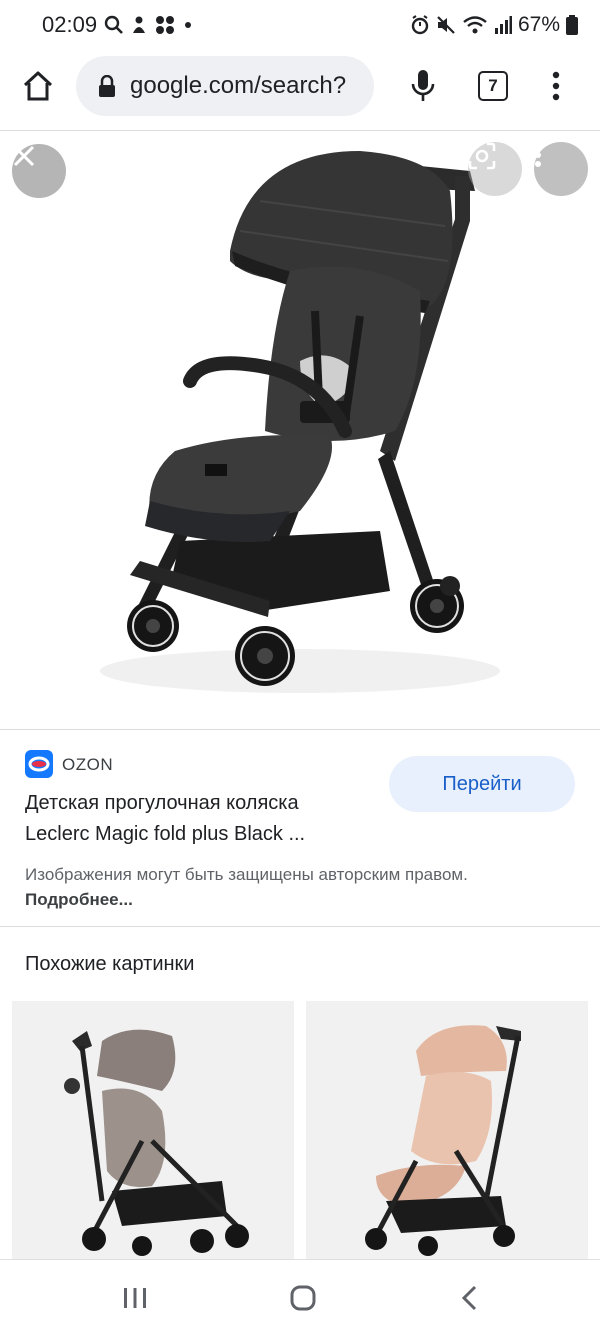 This screenshot has width=600, height=1333. I want to click on home-button, so click(38, 86).